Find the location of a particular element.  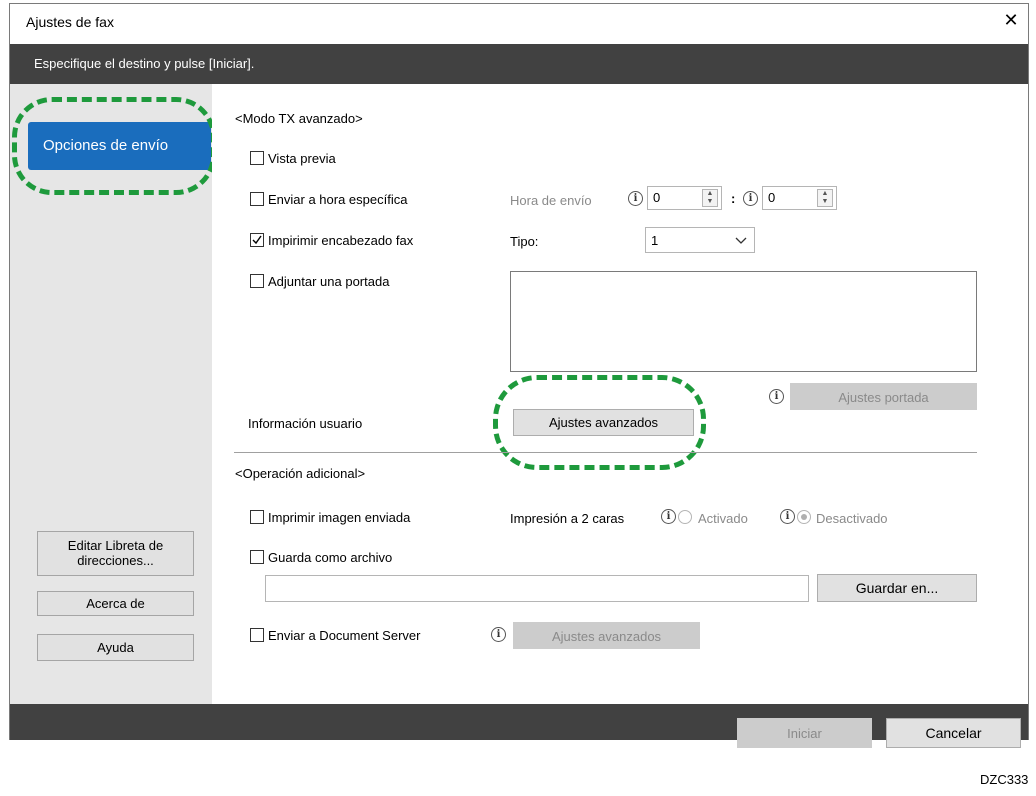

title-bar is located at coordinates (519, 22).